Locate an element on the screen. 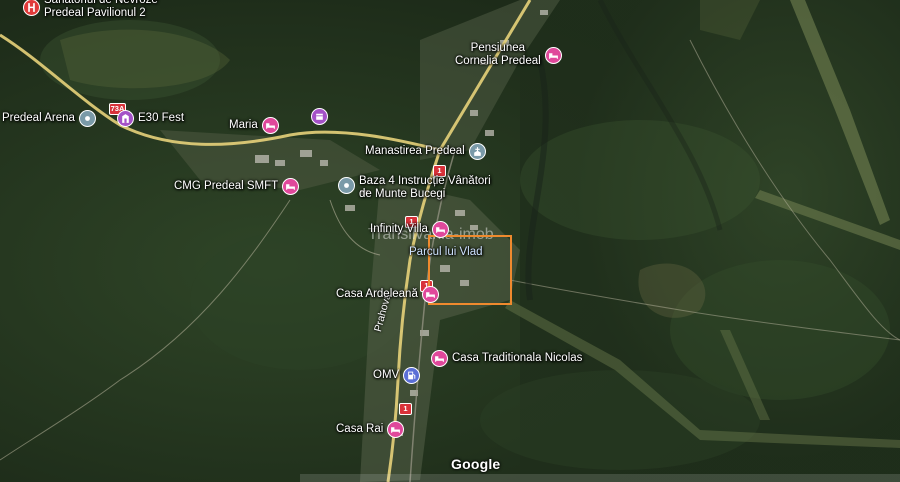 The height and width of the screenshot is (482, 900). poi-manastirea-predeal: Manastirea Predeal is located at coordinates (425, 151).